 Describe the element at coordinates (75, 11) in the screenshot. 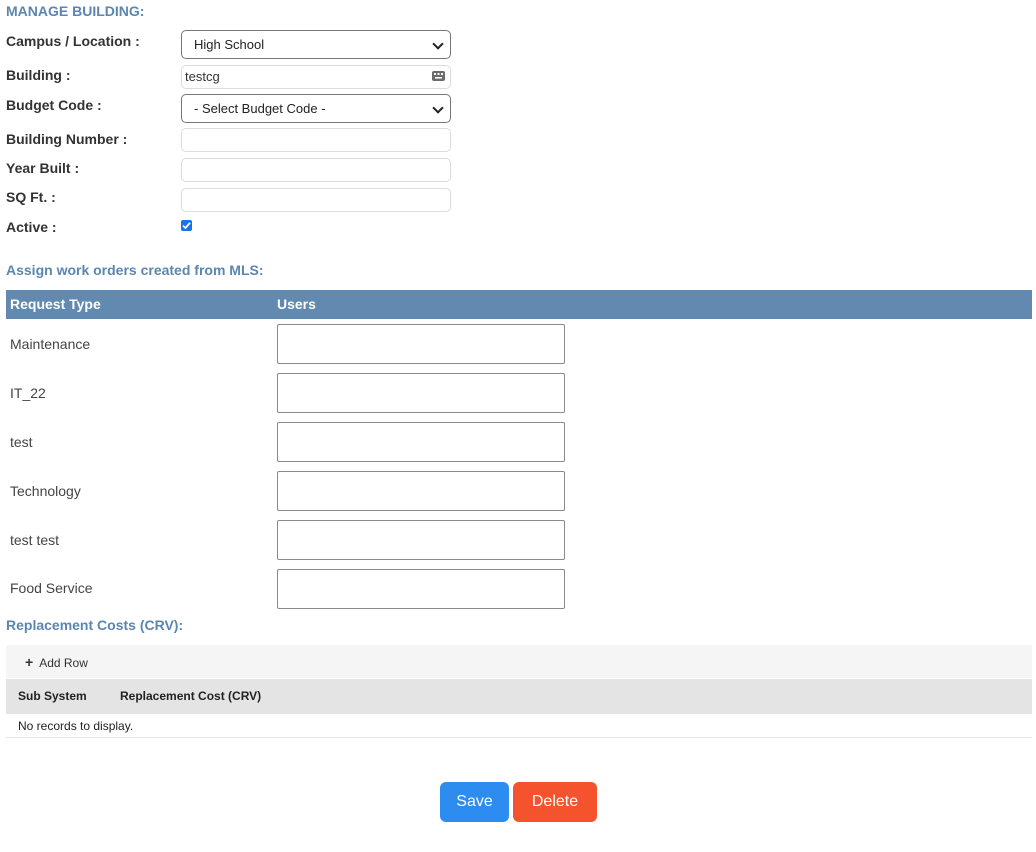

I see `page-title: MANAGE BUILDING:` at that location.